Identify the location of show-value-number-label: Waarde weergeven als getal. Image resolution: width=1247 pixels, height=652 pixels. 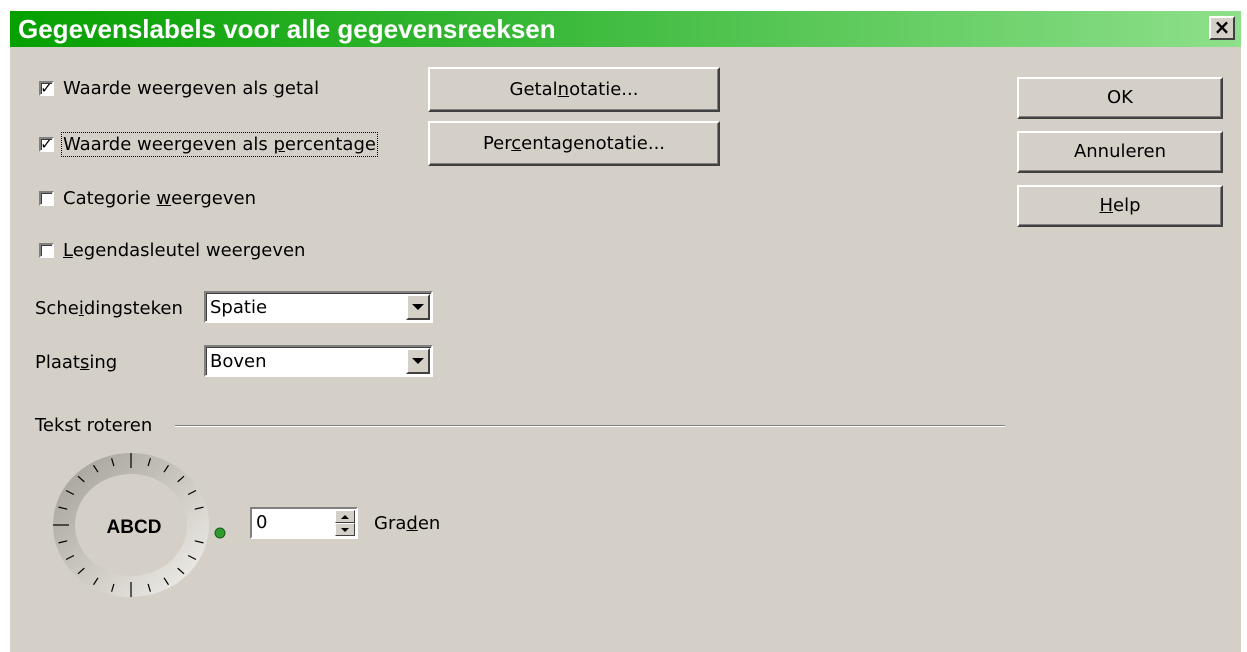
(191, 88).